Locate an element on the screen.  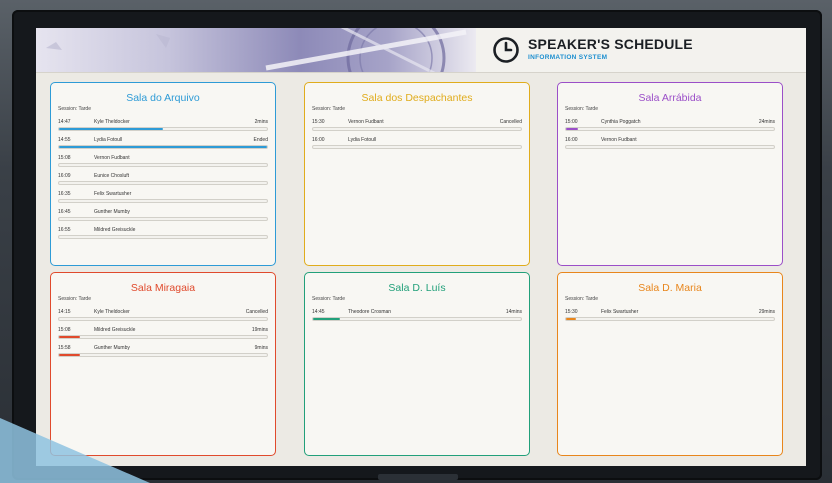
header-artwork is located at coordinates (256, 50).